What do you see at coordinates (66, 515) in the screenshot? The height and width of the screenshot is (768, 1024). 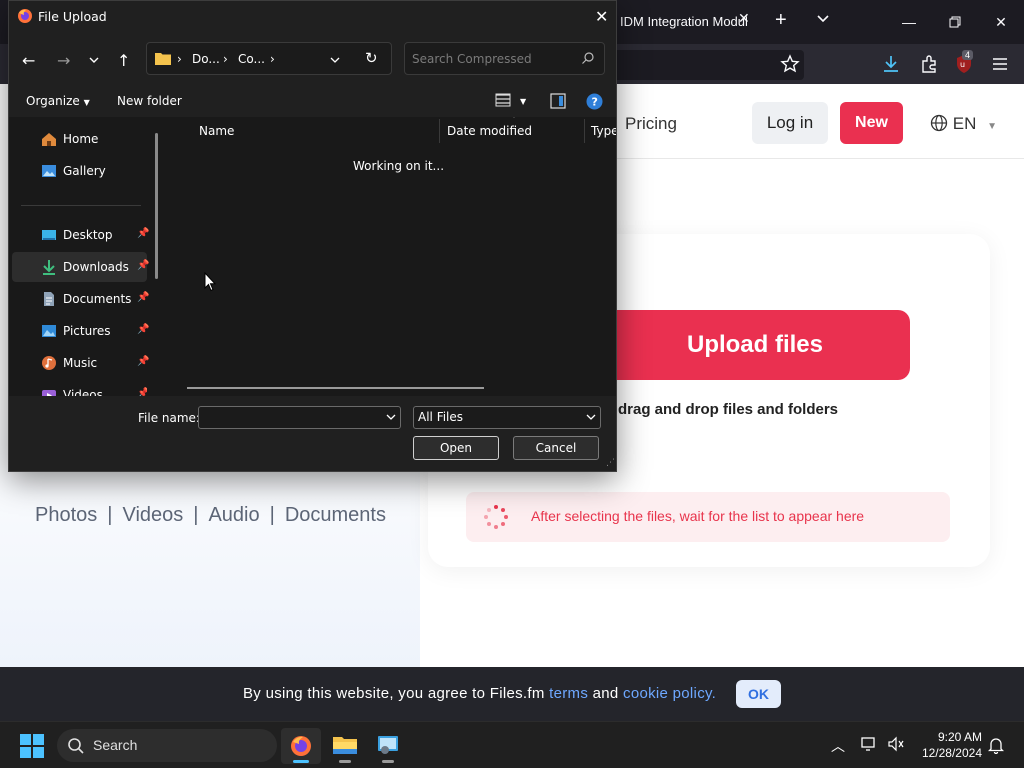 I see `file-type-photos: Photos` at bounding box center [66, 515].